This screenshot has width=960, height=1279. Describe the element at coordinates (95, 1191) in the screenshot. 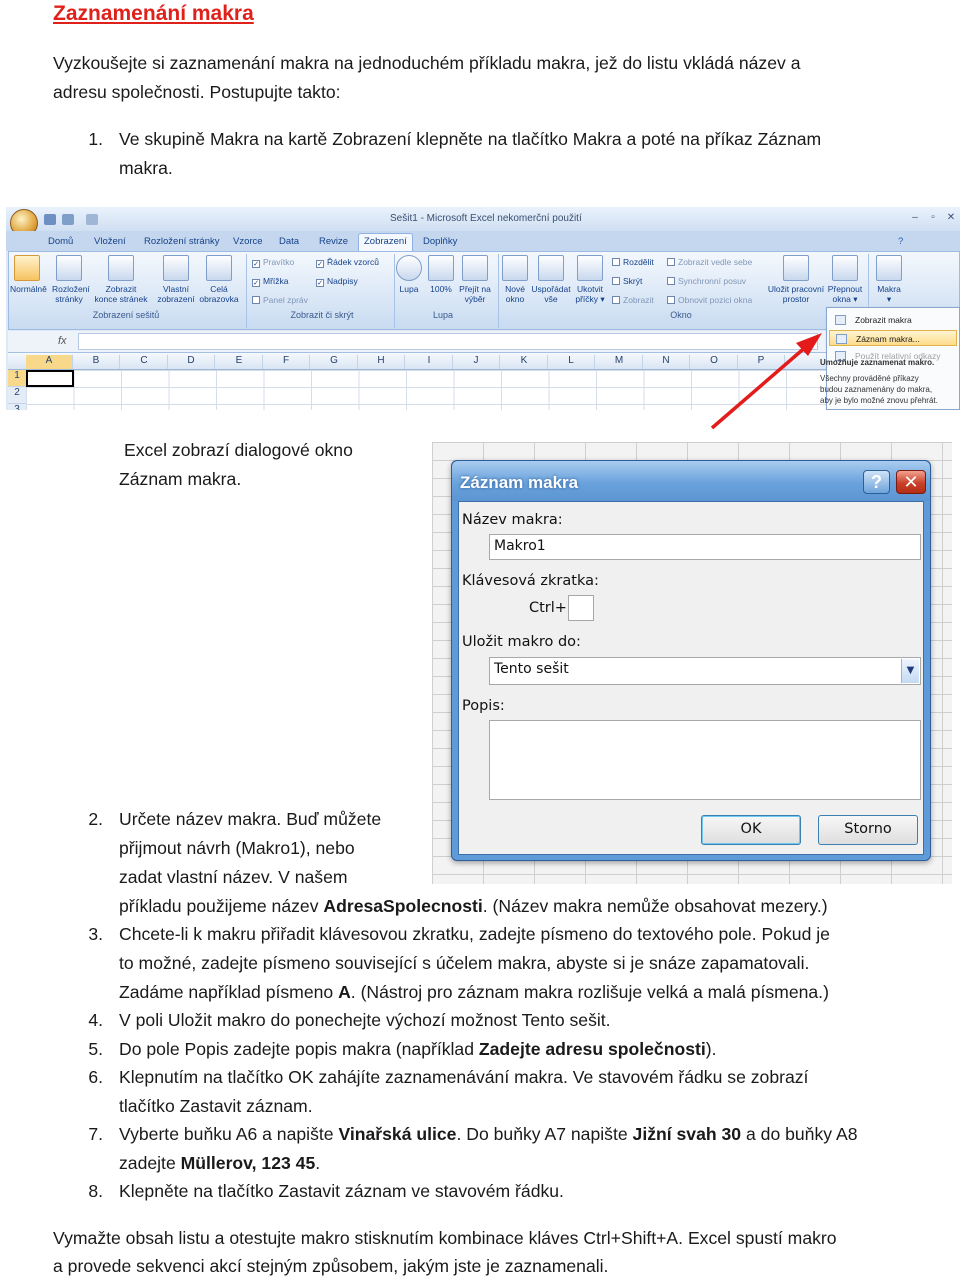

I see `step-number: 8.` at that location.